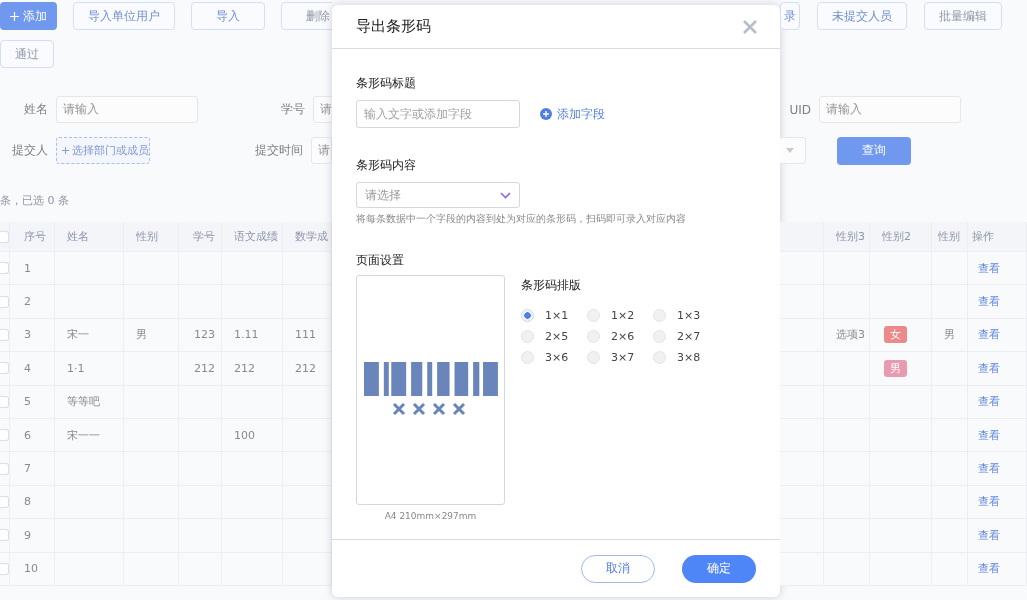  I want to click on table-cell: 9, so click(32, 535).